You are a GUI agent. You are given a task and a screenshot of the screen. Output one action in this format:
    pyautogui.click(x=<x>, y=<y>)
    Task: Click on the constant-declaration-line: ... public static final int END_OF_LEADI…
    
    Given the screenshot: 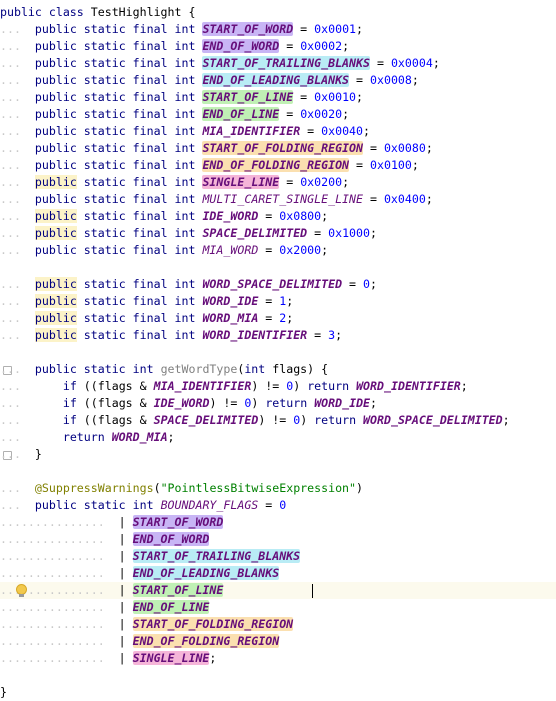 What is the action you would take?
    pyautogui.click(x=278, y=80)
    